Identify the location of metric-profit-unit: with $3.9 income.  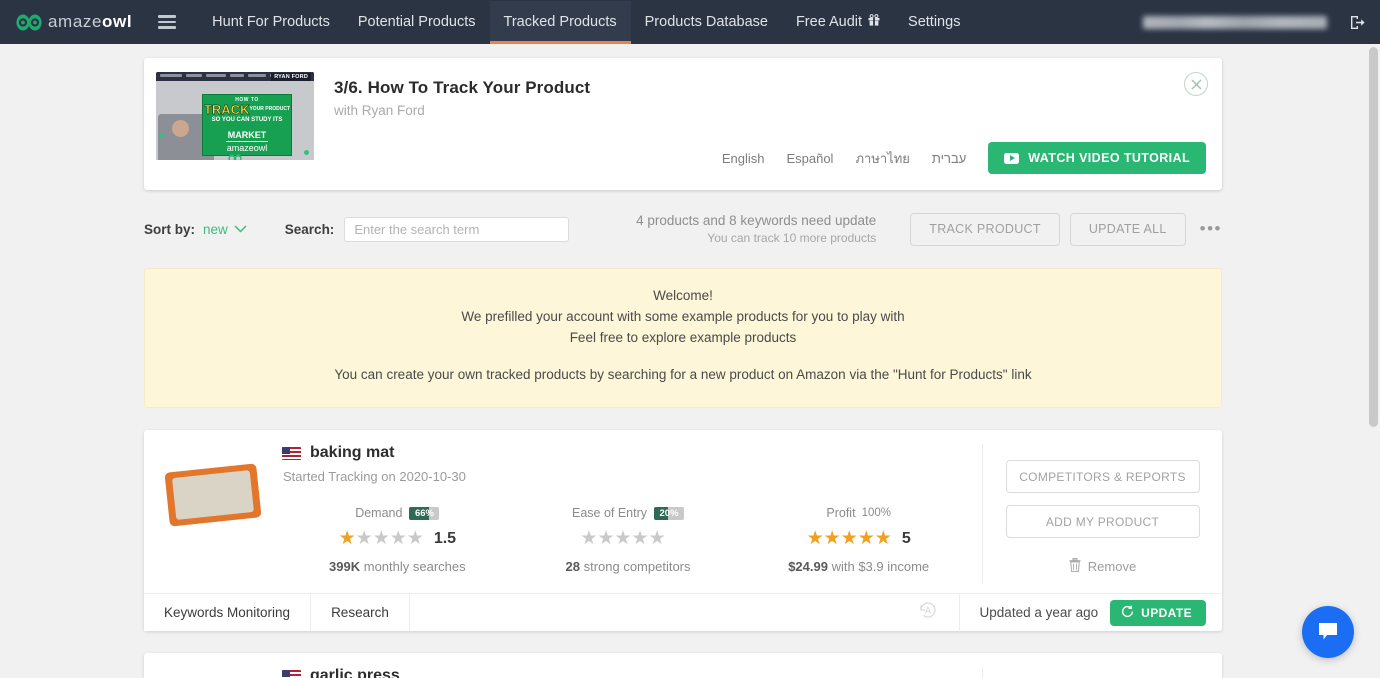
(880, 566).